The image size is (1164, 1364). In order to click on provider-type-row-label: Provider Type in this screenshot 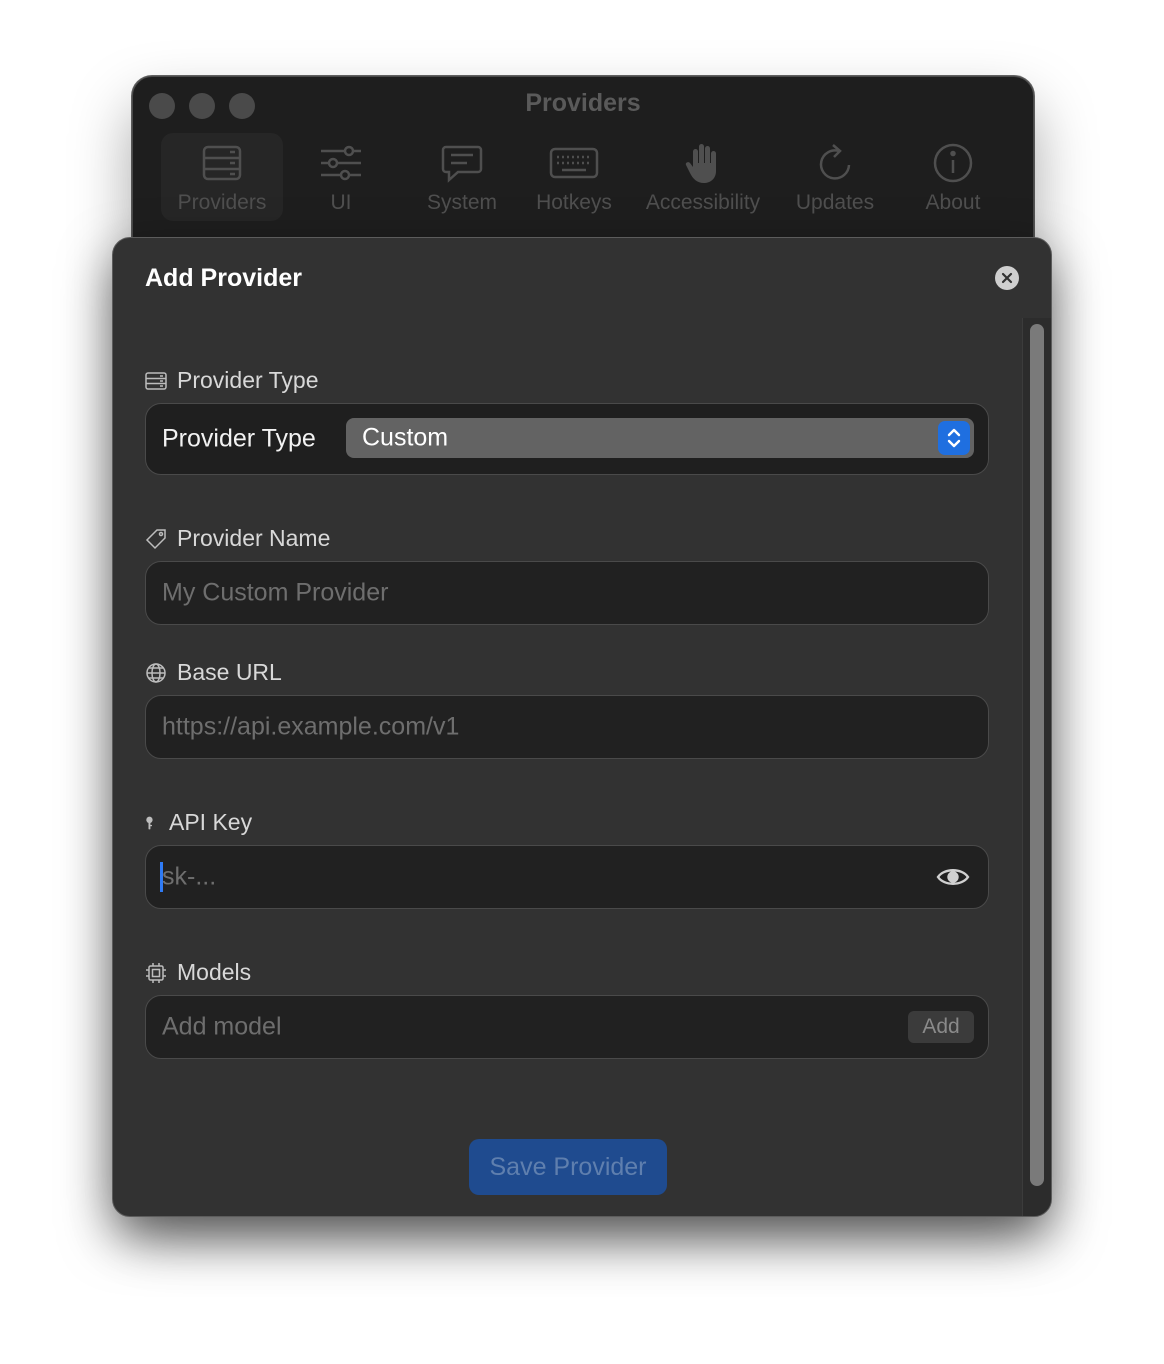, I will do `click(239, 438)`.